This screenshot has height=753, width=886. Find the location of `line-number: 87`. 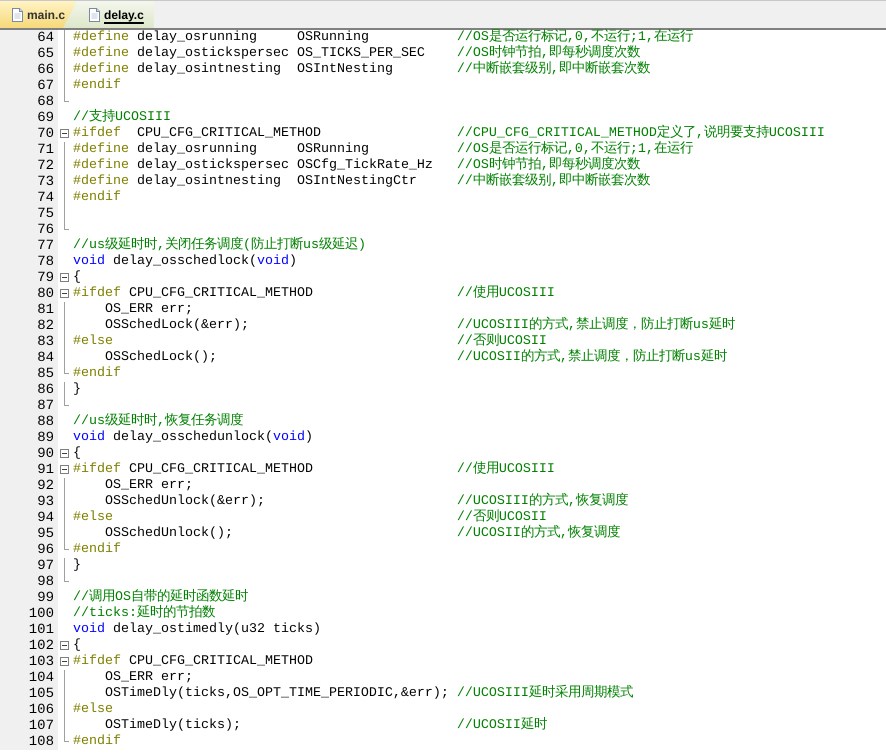

line-number: 87 is located at coordinates (29, 406).